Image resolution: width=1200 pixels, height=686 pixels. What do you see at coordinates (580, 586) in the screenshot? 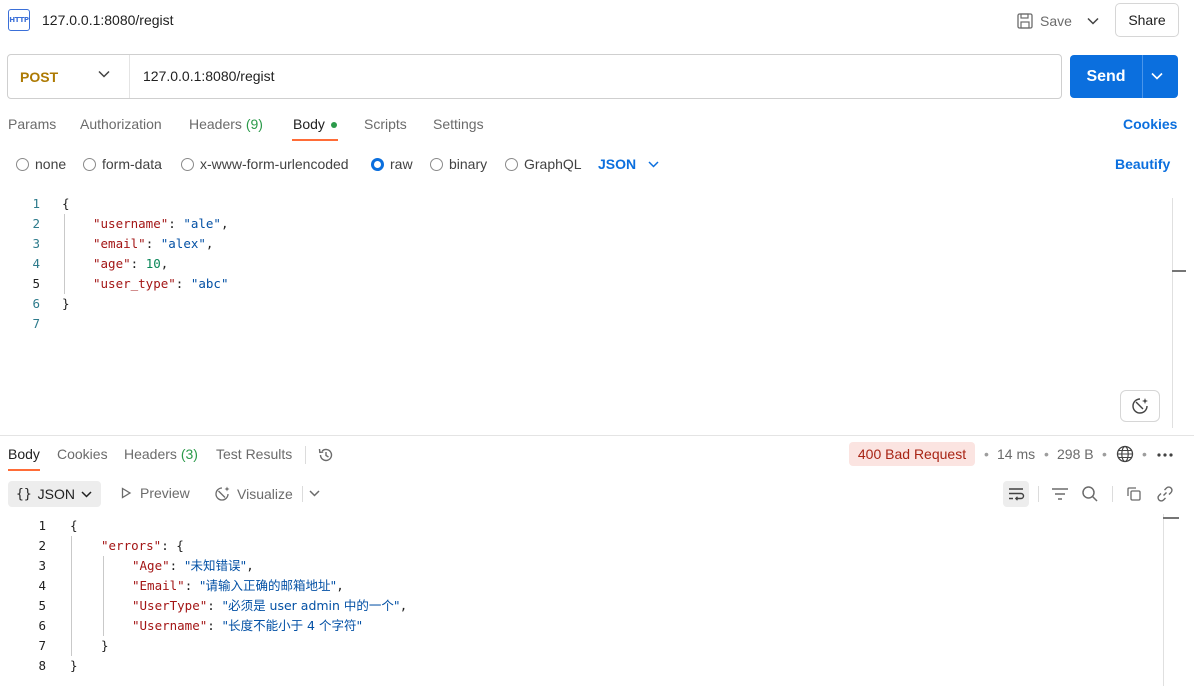
I see `code-line: 4 "Email": "请输入正确的邮箱地址",` at bounding box center [580, 586].